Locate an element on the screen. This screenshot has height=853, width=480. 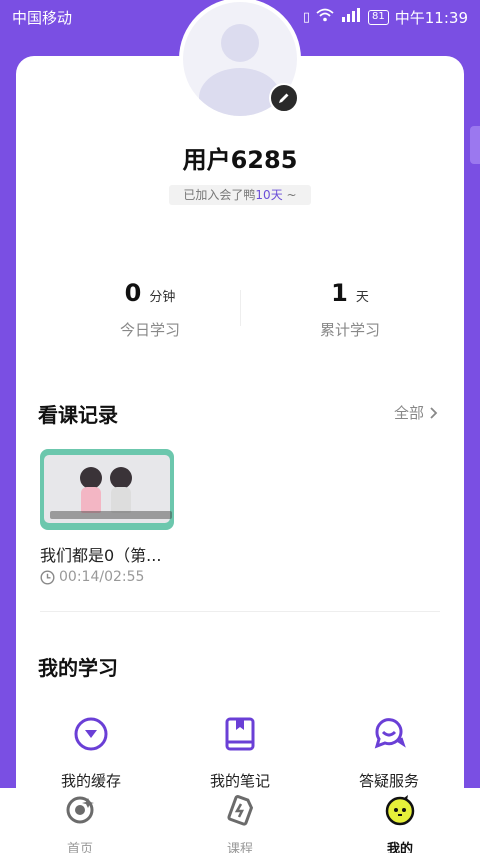
qa-service-button: 答疑服务 is located at coordinates (389, 753).